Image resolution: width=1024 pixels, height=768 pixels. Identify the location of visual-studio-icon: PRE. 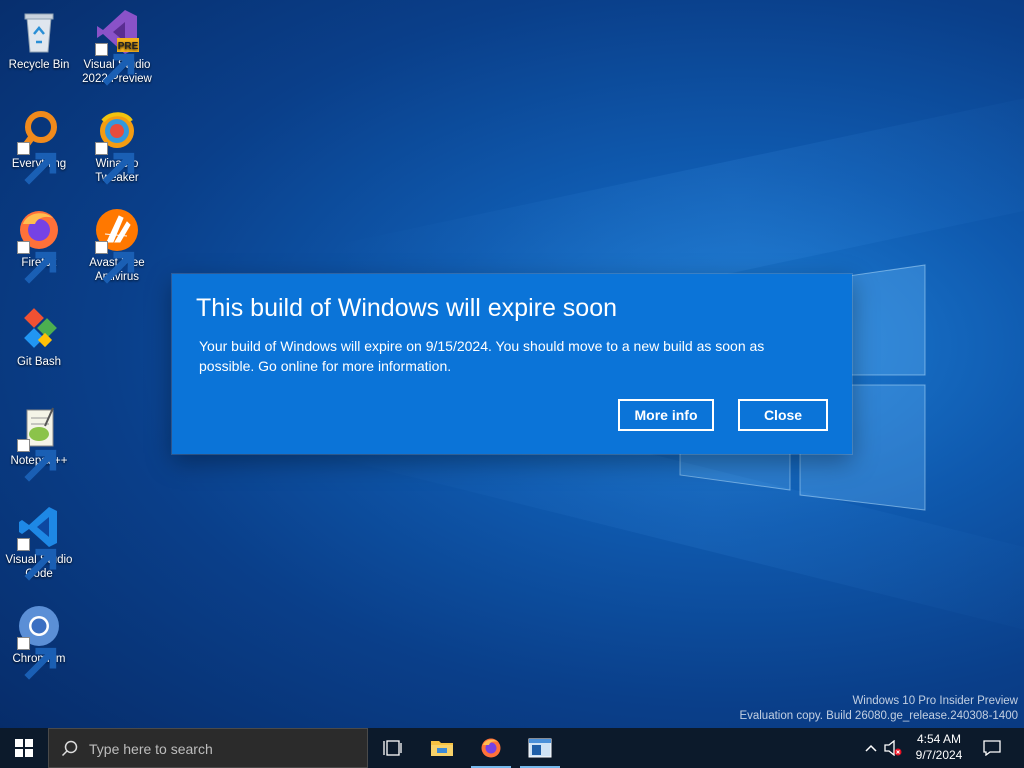
(117, 47).